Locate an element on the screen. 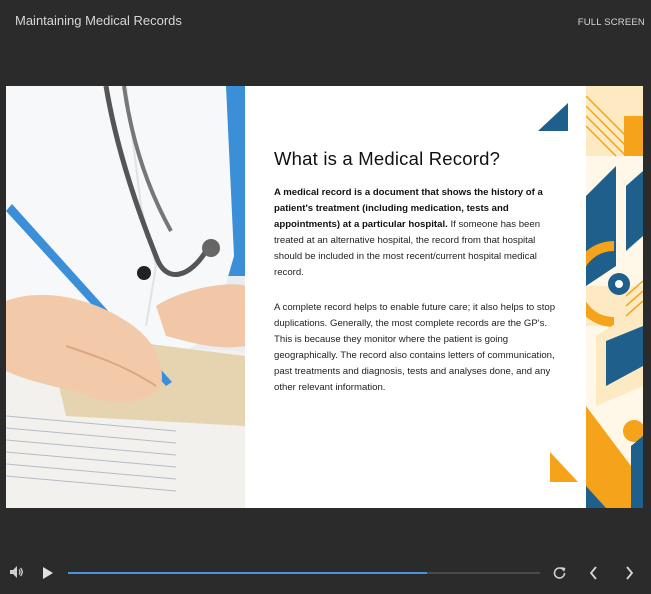  course-title: Maintaining Medical Records is located at coordinates (98, 20).